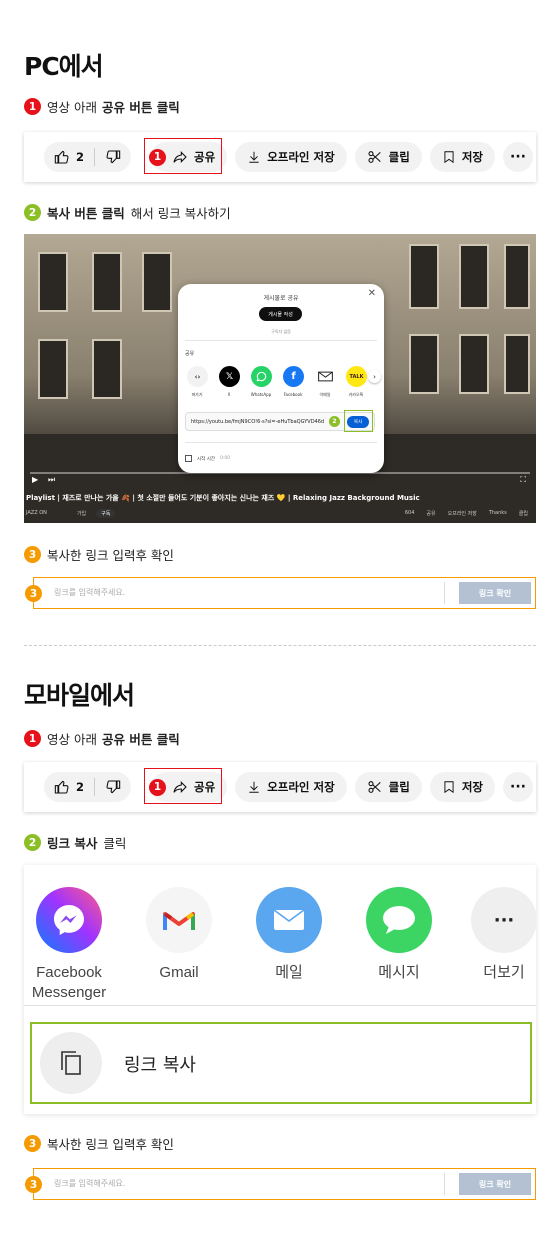 This screenshot has height=1248, width=560. Describe the element at coordinates (197, 394) in the screenshot. I see `icon-label: 퍼가기` at that location.